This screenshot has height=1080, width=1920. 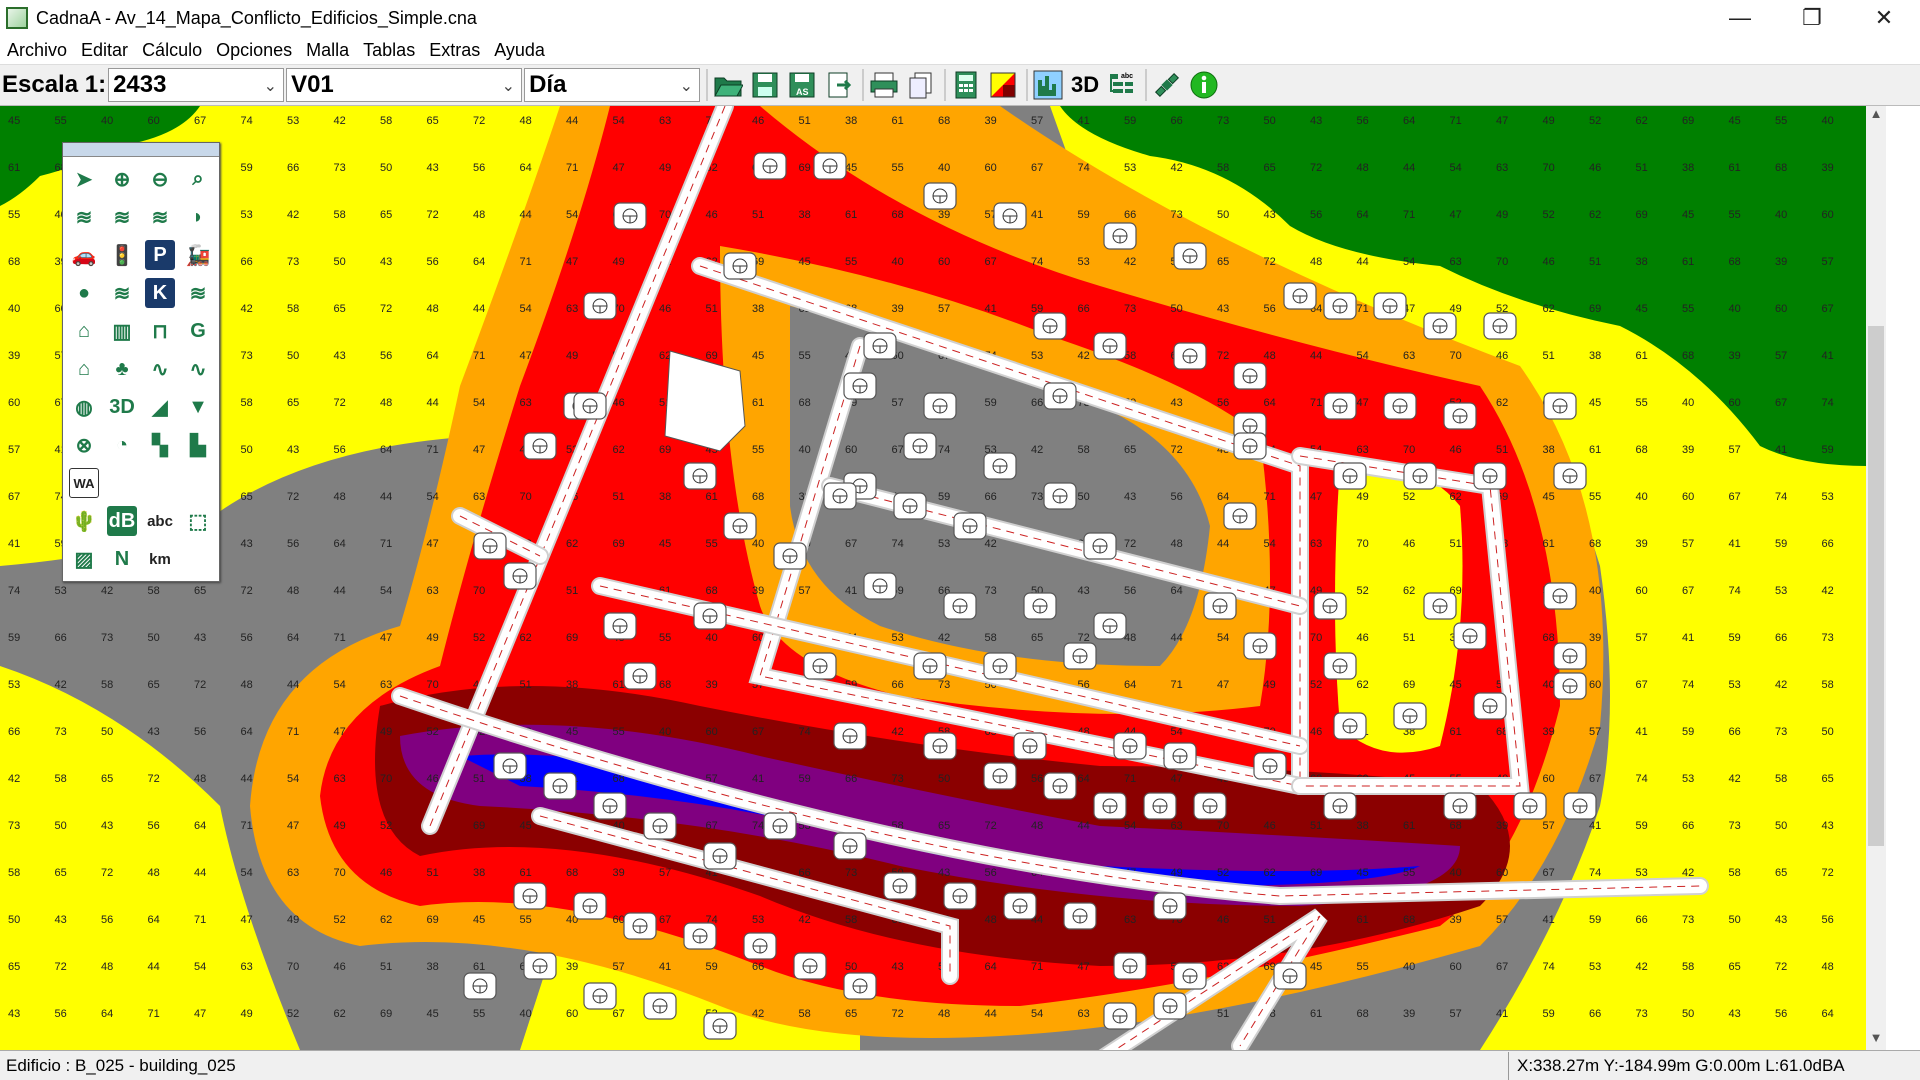 I want to click on terrain-object-icon: 🌵, so click(x=84, y=521).